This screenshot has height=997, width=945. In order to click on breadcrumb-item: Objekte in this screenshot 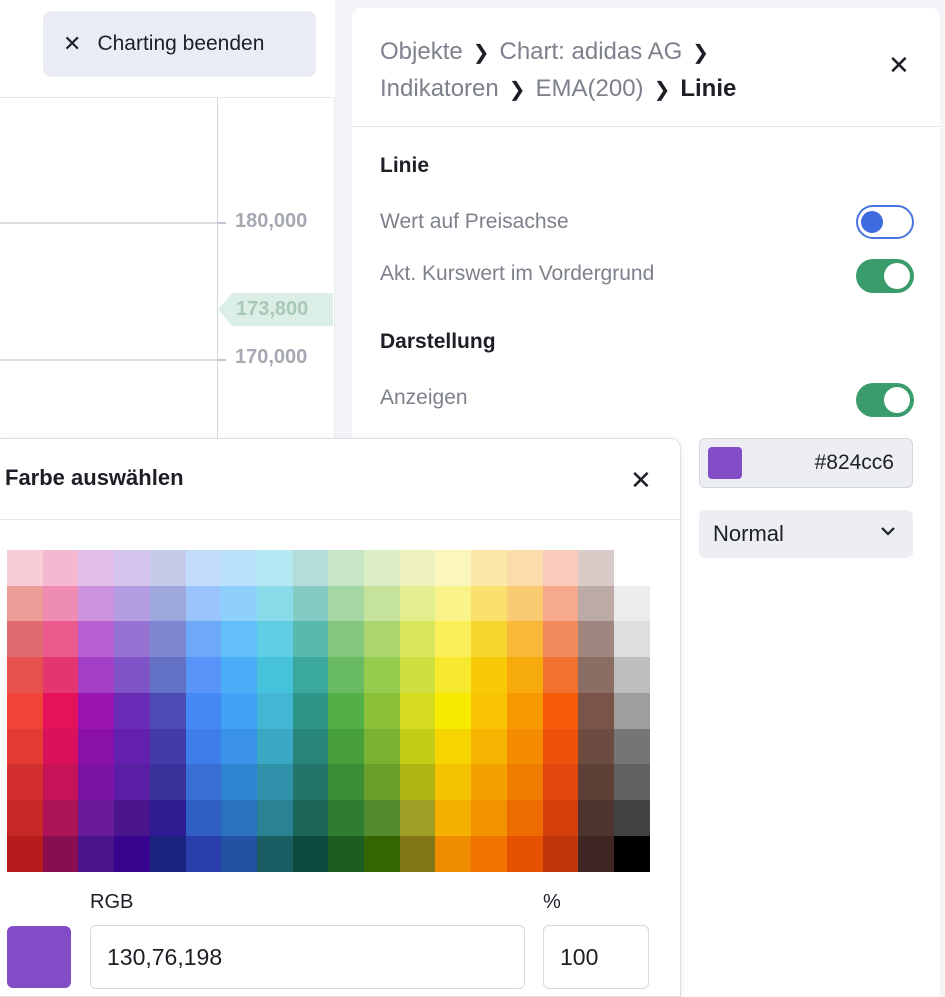, I will do `click(421, 51)`.